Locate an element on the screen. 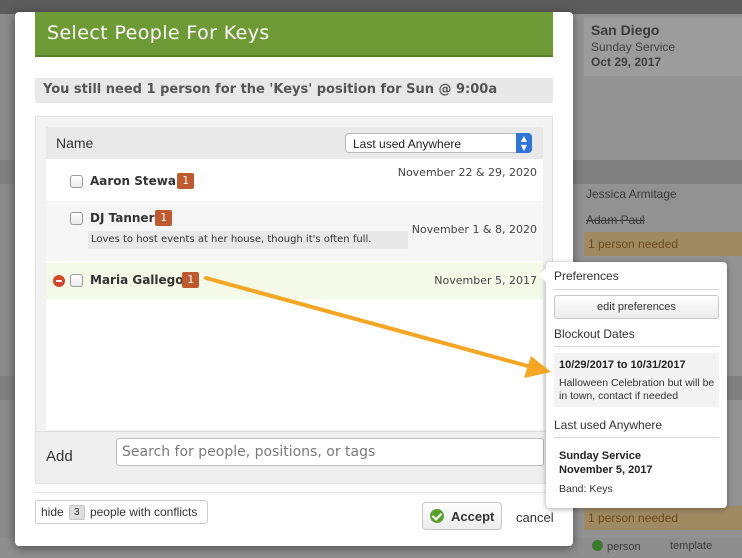 The width and height of the screenshot is (742, 558). popover-caret is located at coordinates (542, 275).